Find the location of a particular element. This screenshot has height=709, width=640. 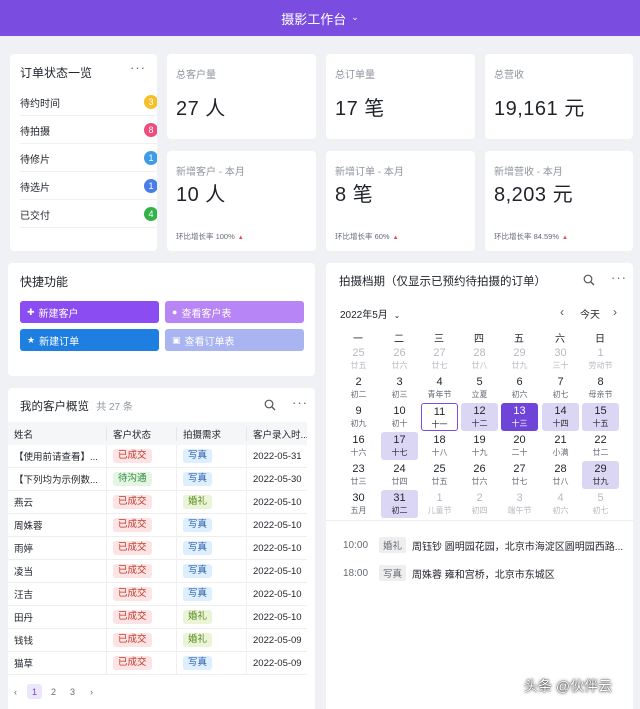

view-orders-button: ▣ 查看订单表 is located at coordinates (234, 340).